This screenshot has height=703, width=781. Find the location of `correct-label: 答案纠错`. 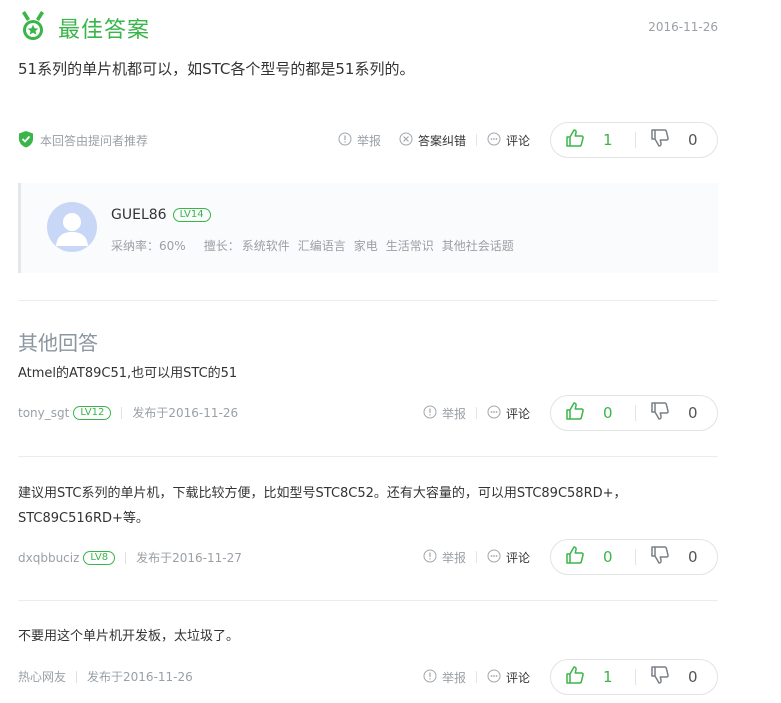

correct-label: 答案纠错 is located at coordinates (441, 140).